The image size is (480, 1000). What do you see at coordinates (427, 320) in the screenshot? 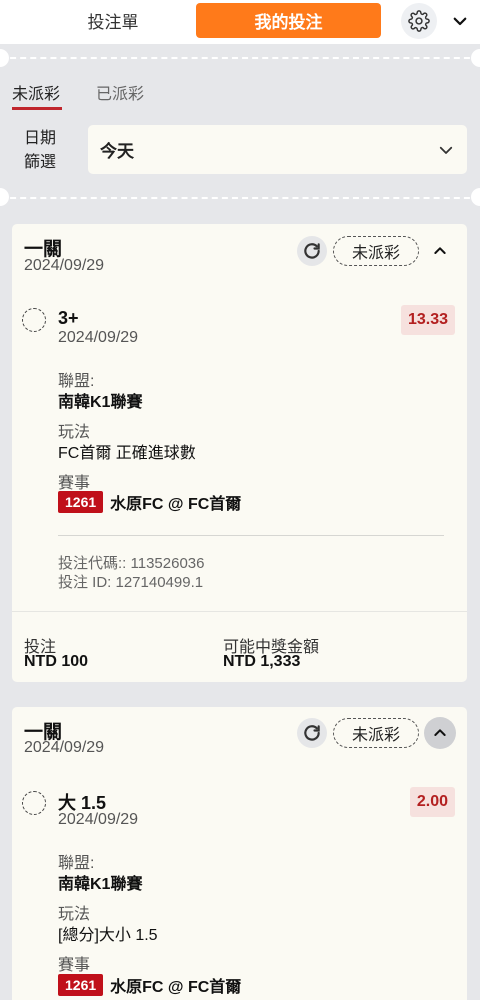
I see `odds-badge: 13.33` at bounding box center [427, 320].